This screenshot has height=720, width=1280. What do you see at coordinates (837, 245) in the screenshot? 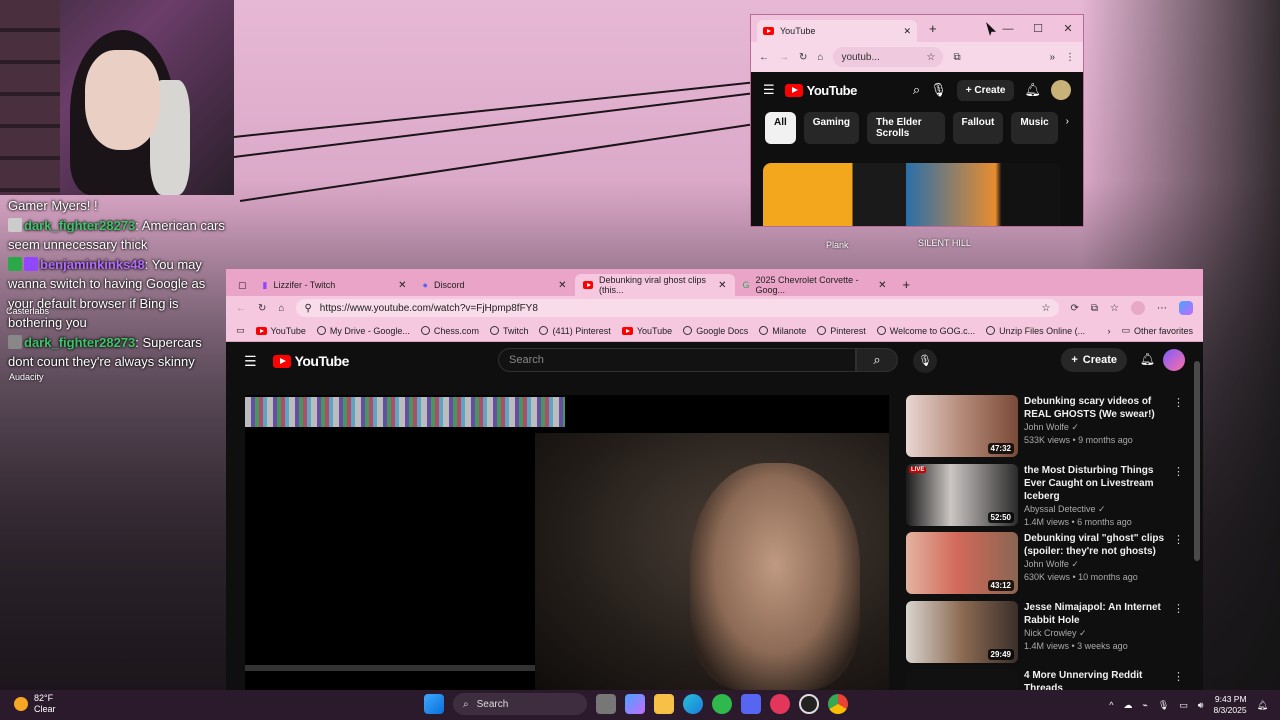
I see `desktop-label-plank: Plank` at bounding box center [837, 245].